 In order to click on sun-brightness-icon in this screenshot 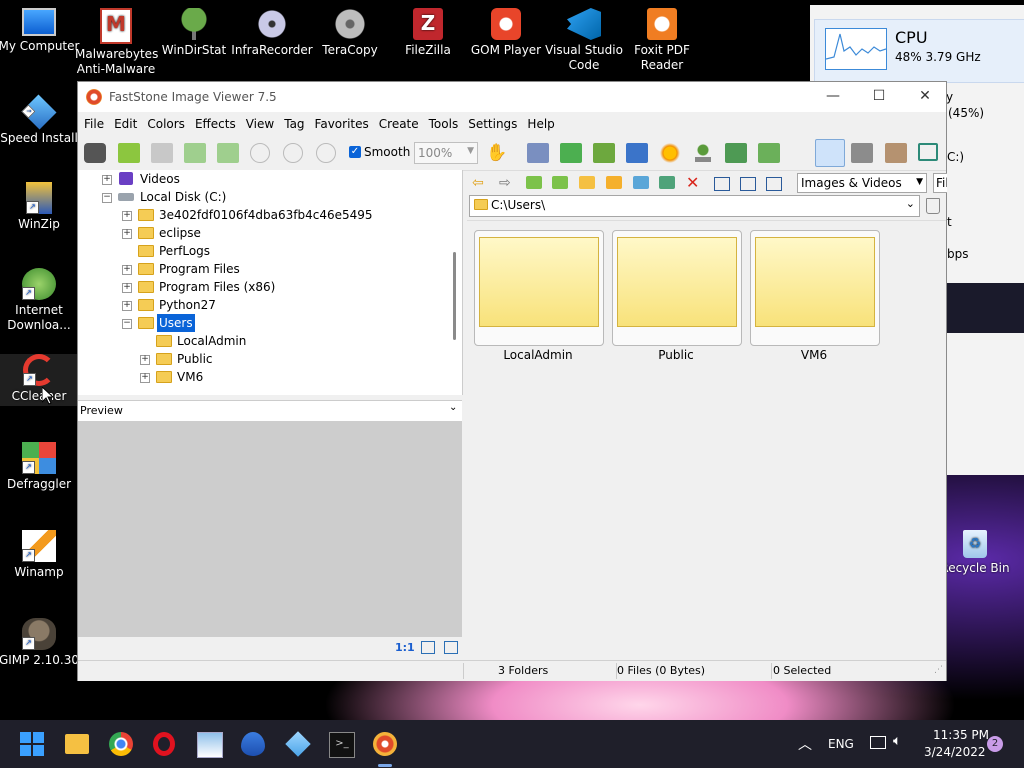, I will do `click(670, 153)`.